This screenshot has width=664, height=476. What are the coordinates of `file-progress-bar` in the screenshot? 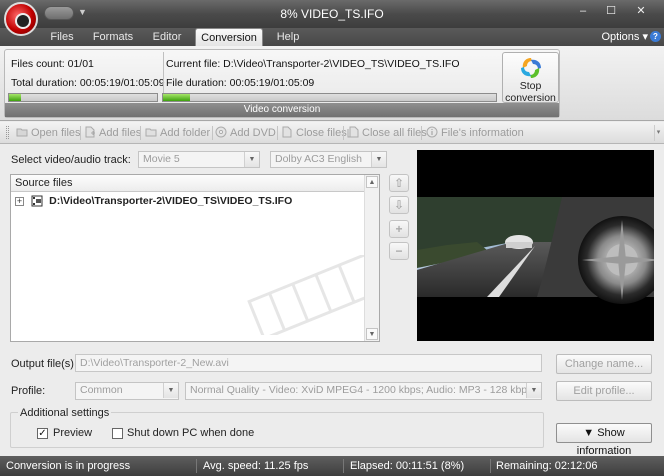 It's located at (329, 97).